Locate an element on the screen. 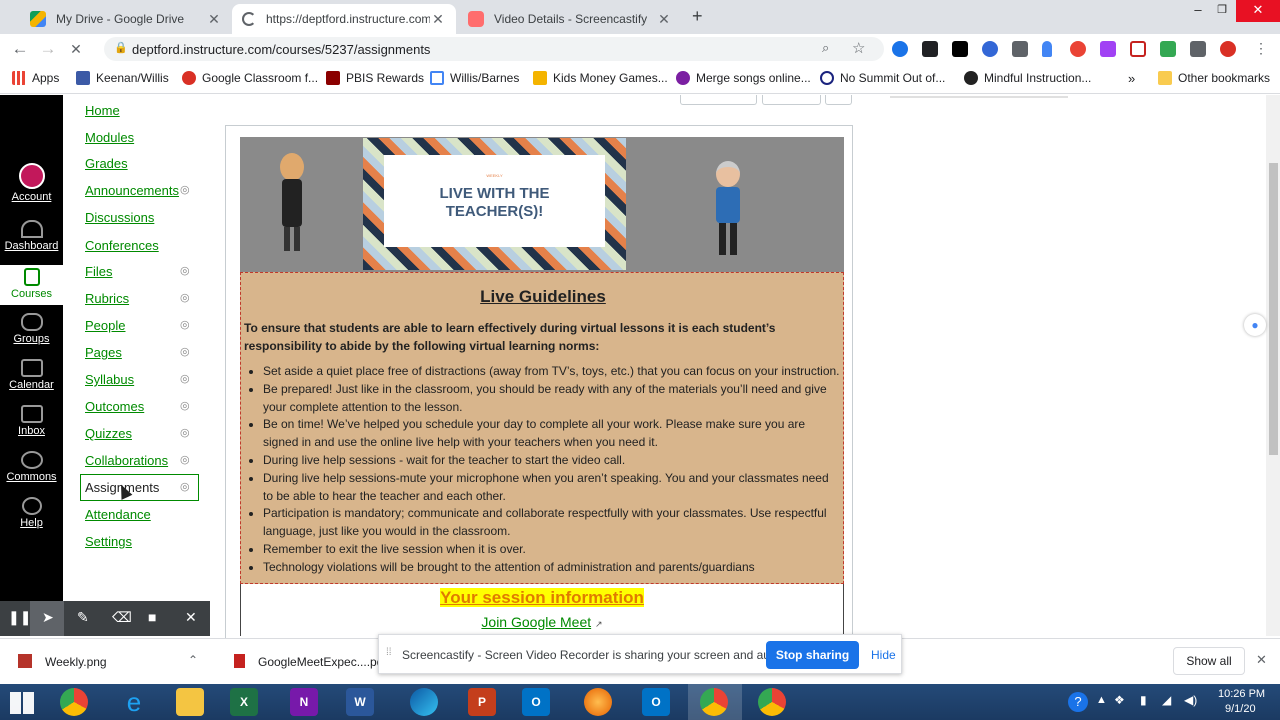 The width and height of the screenshot is (1280, 720). close-window-button: ✕ is located at coordinates (1258, 11).